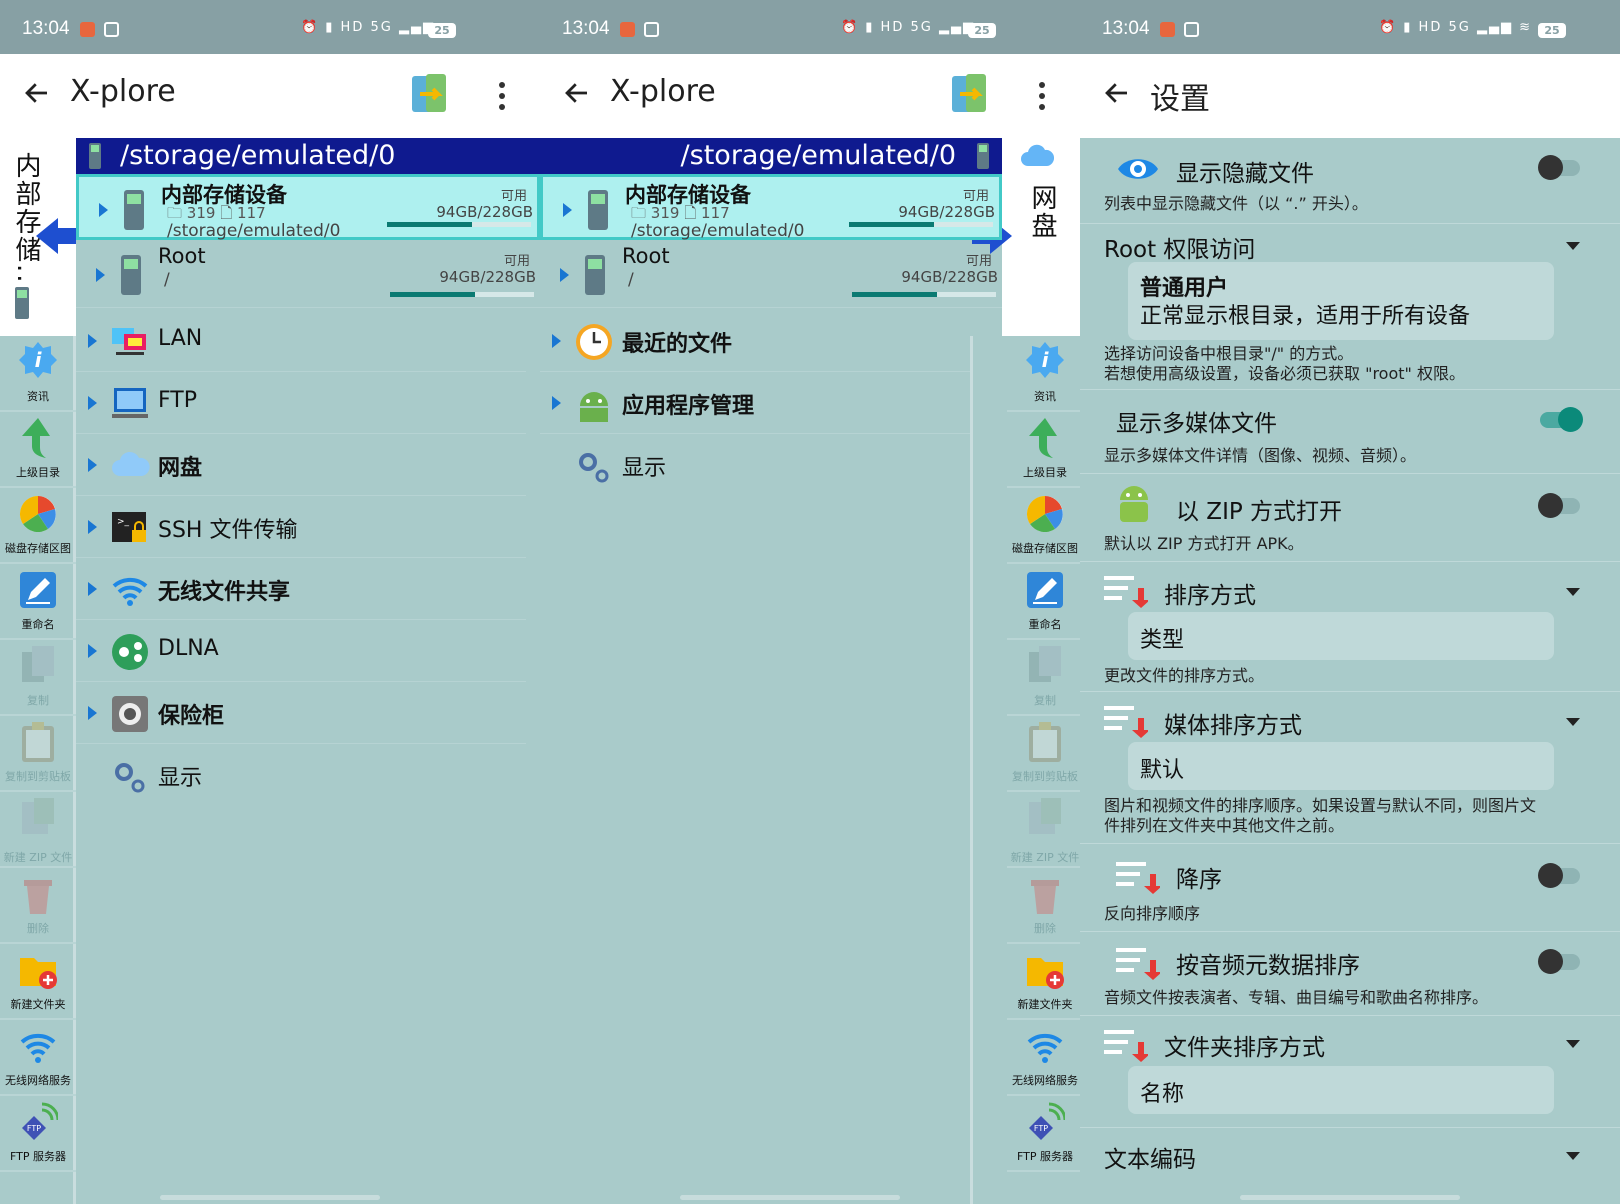 This screenshot has height=1204, width=1620. Describe the element at coordinates (1559, 505) in the screenshot. I see `zip-open-toggle` at that location.